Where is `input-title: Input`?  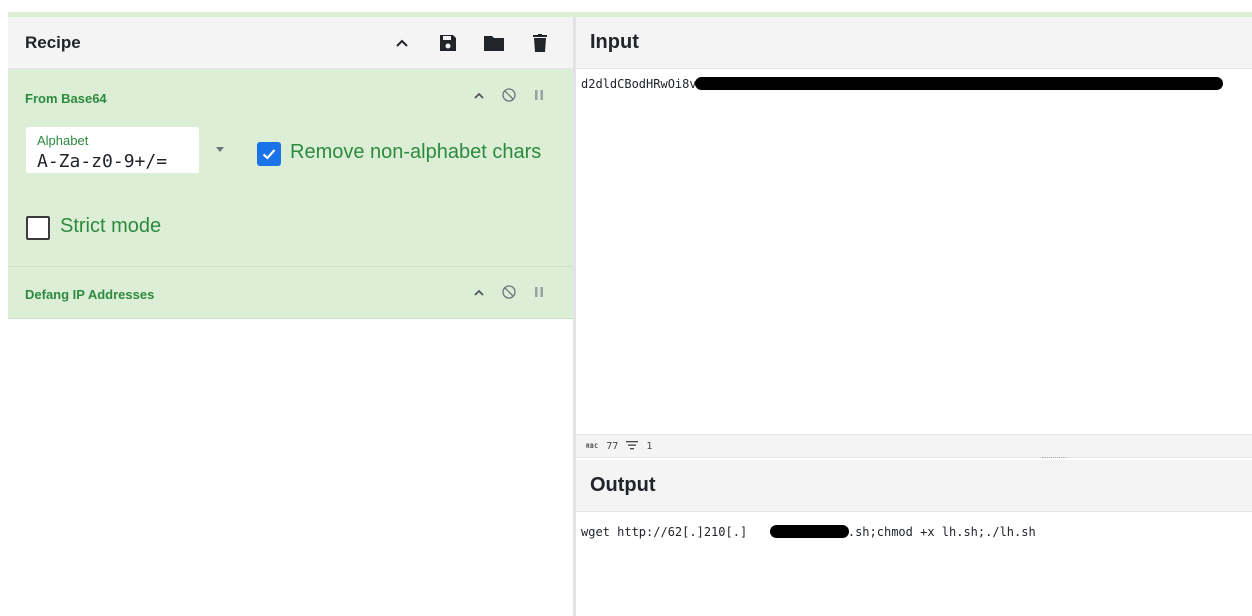
input-title: Input is located at coordinates (614, 42).